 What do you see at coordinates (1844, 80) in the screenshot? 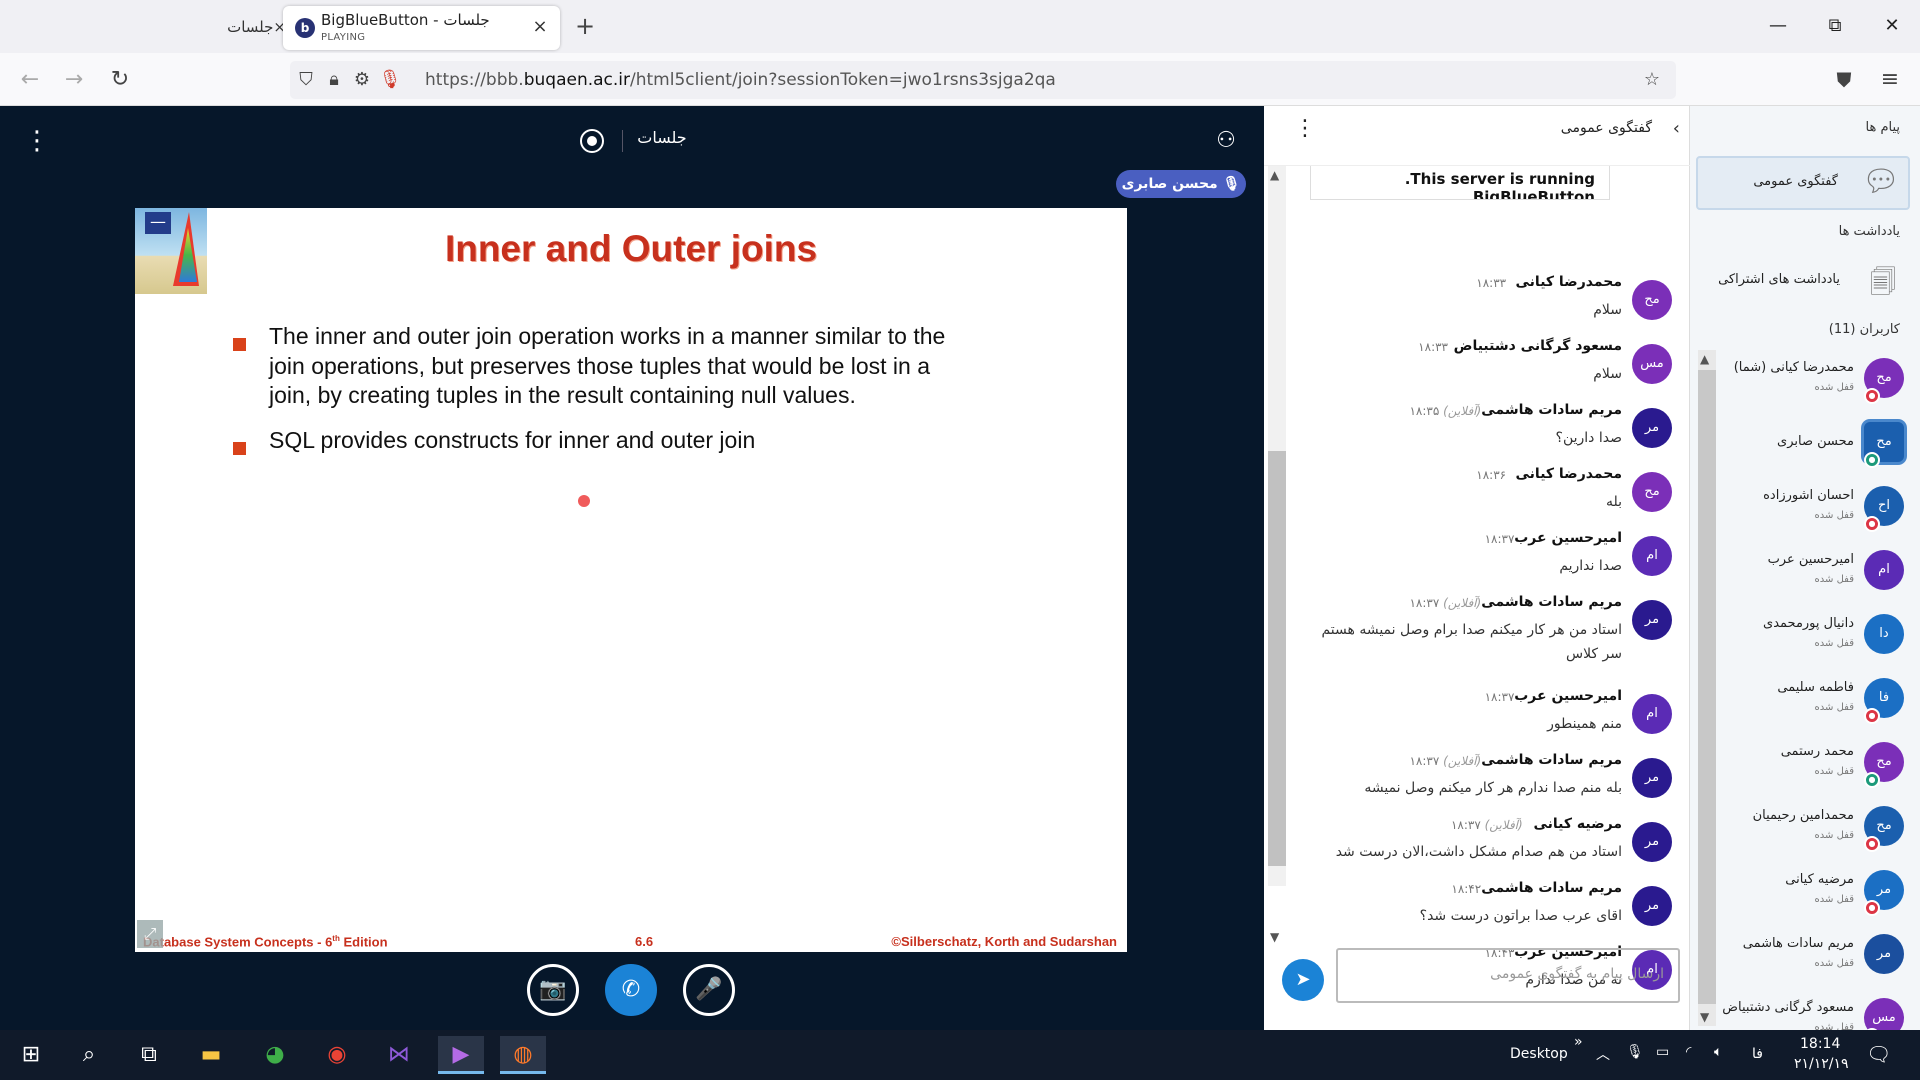
I see `pocket-icon: ⛊` at bounding box center [1844, 80].